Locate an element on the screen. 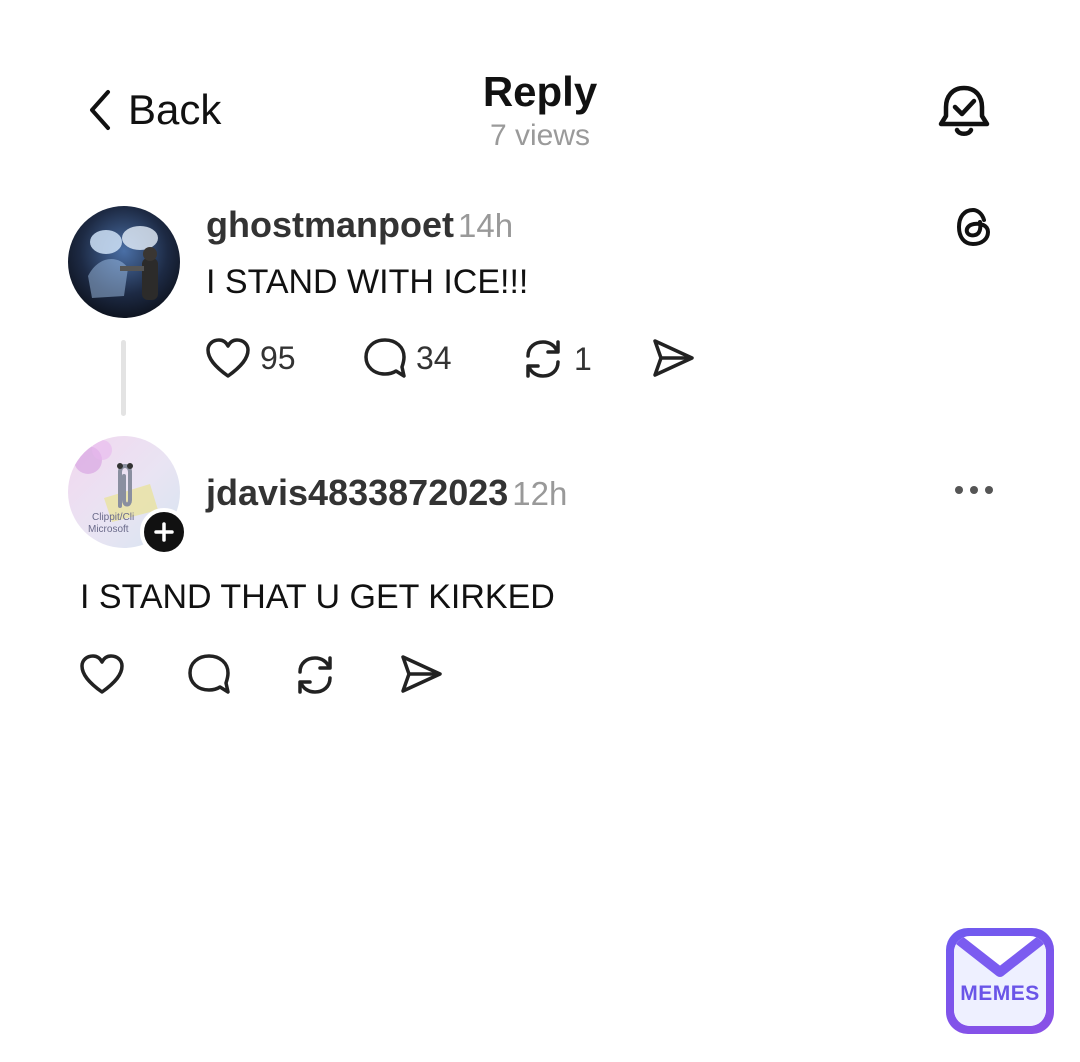  more-options-button is located at coordinates (974, 490).